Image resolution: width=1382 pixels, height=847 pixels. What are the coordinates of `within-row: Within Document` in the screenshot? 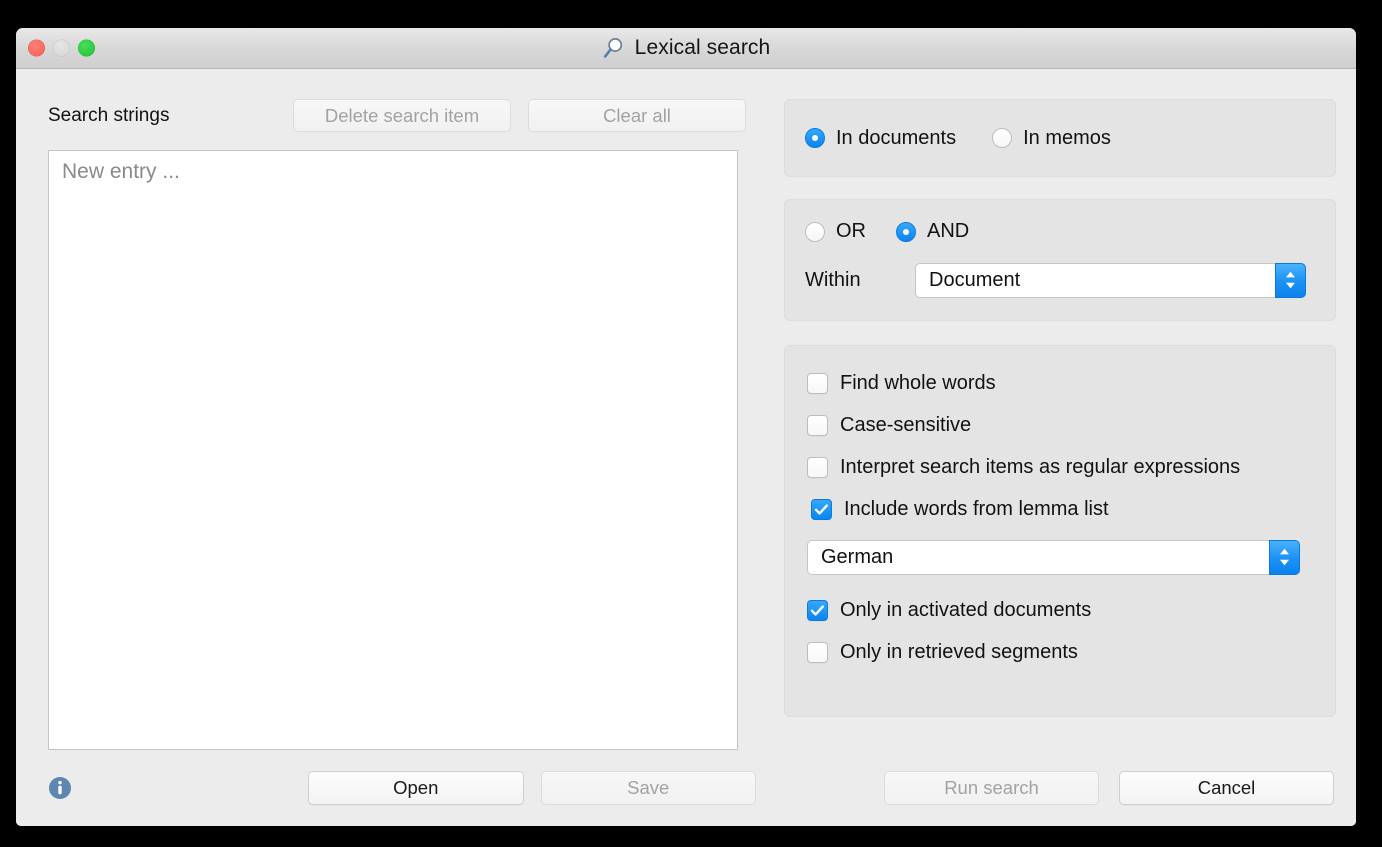 It's located at (1070, 280).